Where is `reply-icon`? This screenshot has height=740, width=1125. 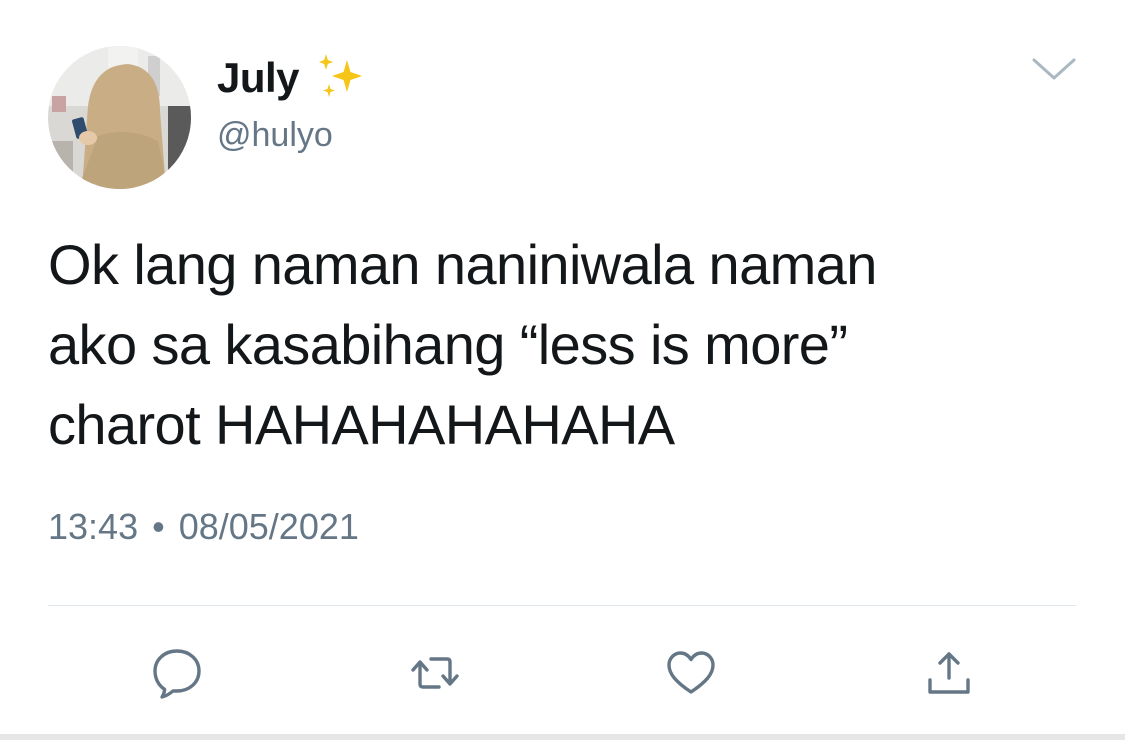
reply-icon is located at coordinates (177, 674).